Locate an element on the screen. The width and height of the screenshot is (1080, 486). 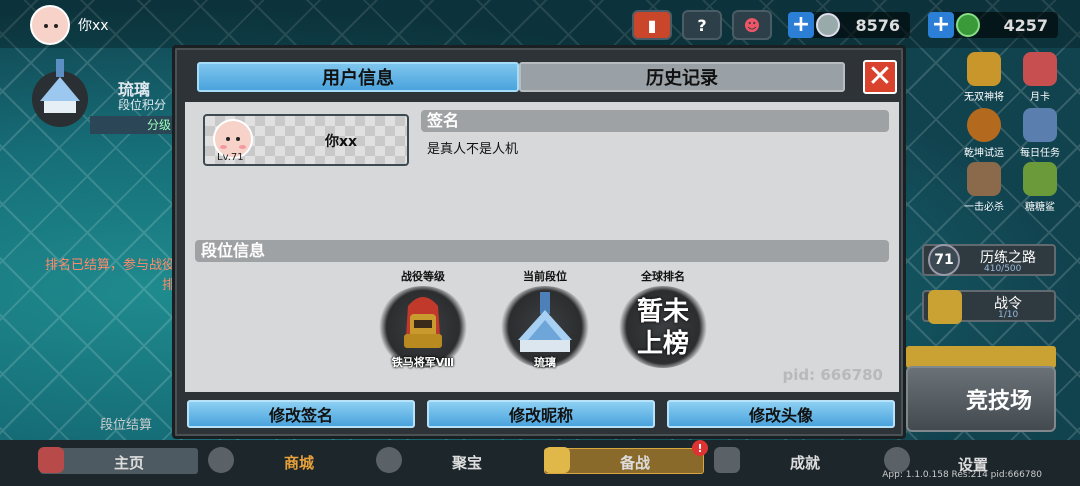
feature-label: 无双神将 is located at coordinates (984, 97).